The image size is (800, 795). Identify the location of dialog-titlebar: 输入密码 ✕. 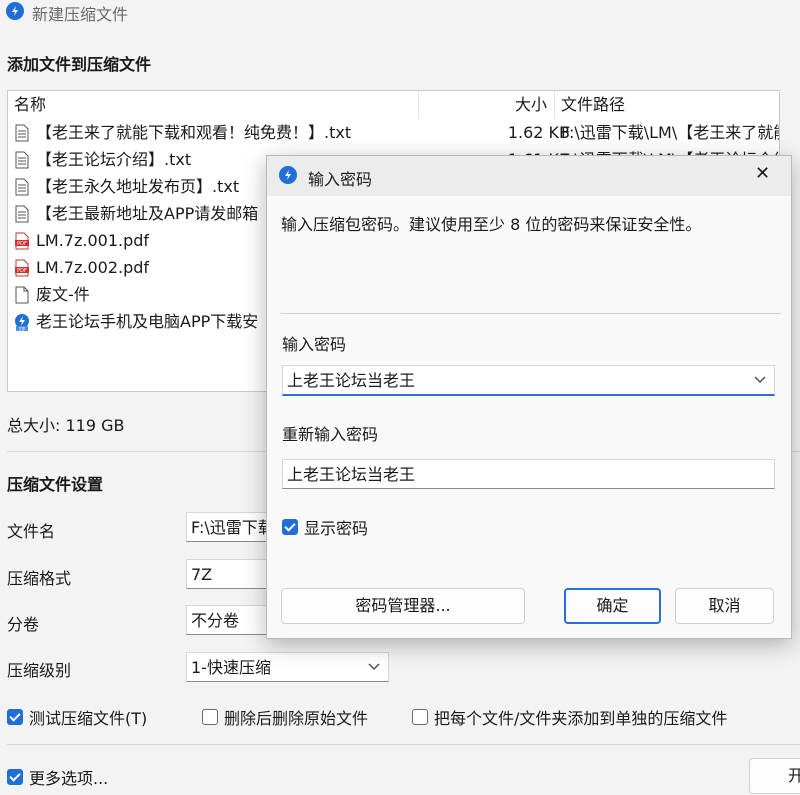
(529, 176).